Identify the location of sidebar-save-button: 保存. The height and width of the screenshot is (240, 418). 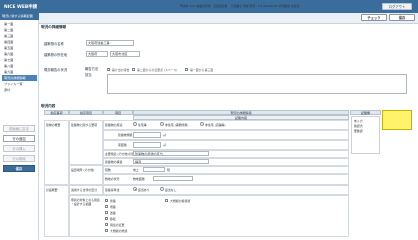
(19, 168).